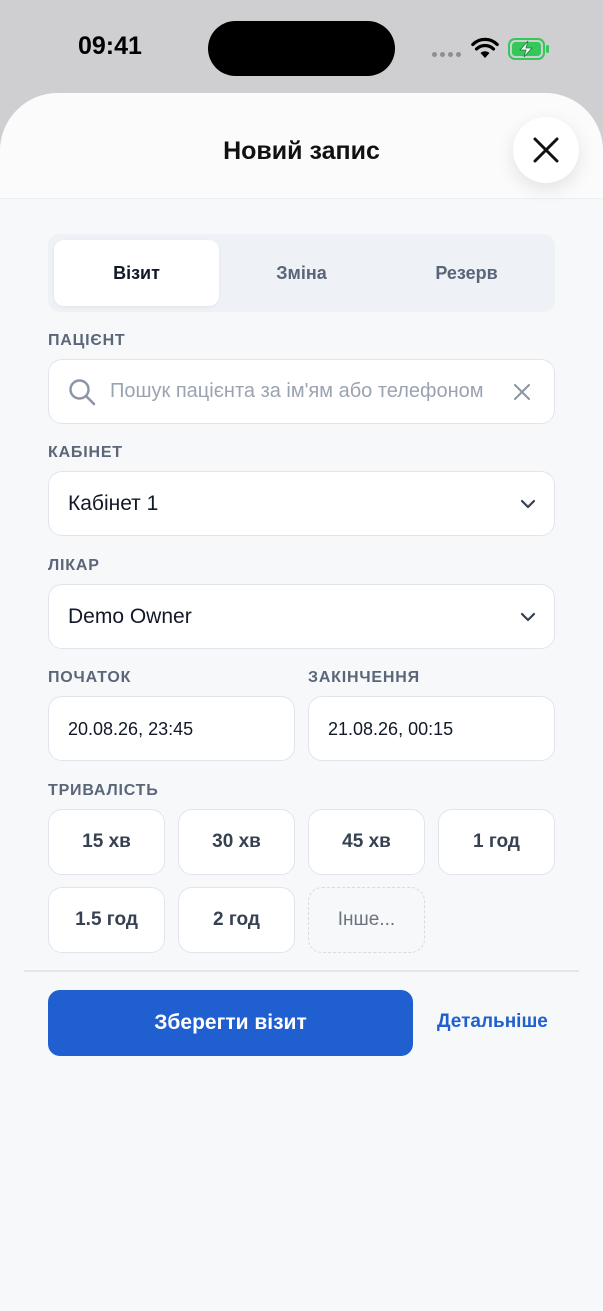  Describe the element at coordinates (103, 790) in the screenshot. I see `duration-label: ТРИВАЛІСТЬ` at that location.